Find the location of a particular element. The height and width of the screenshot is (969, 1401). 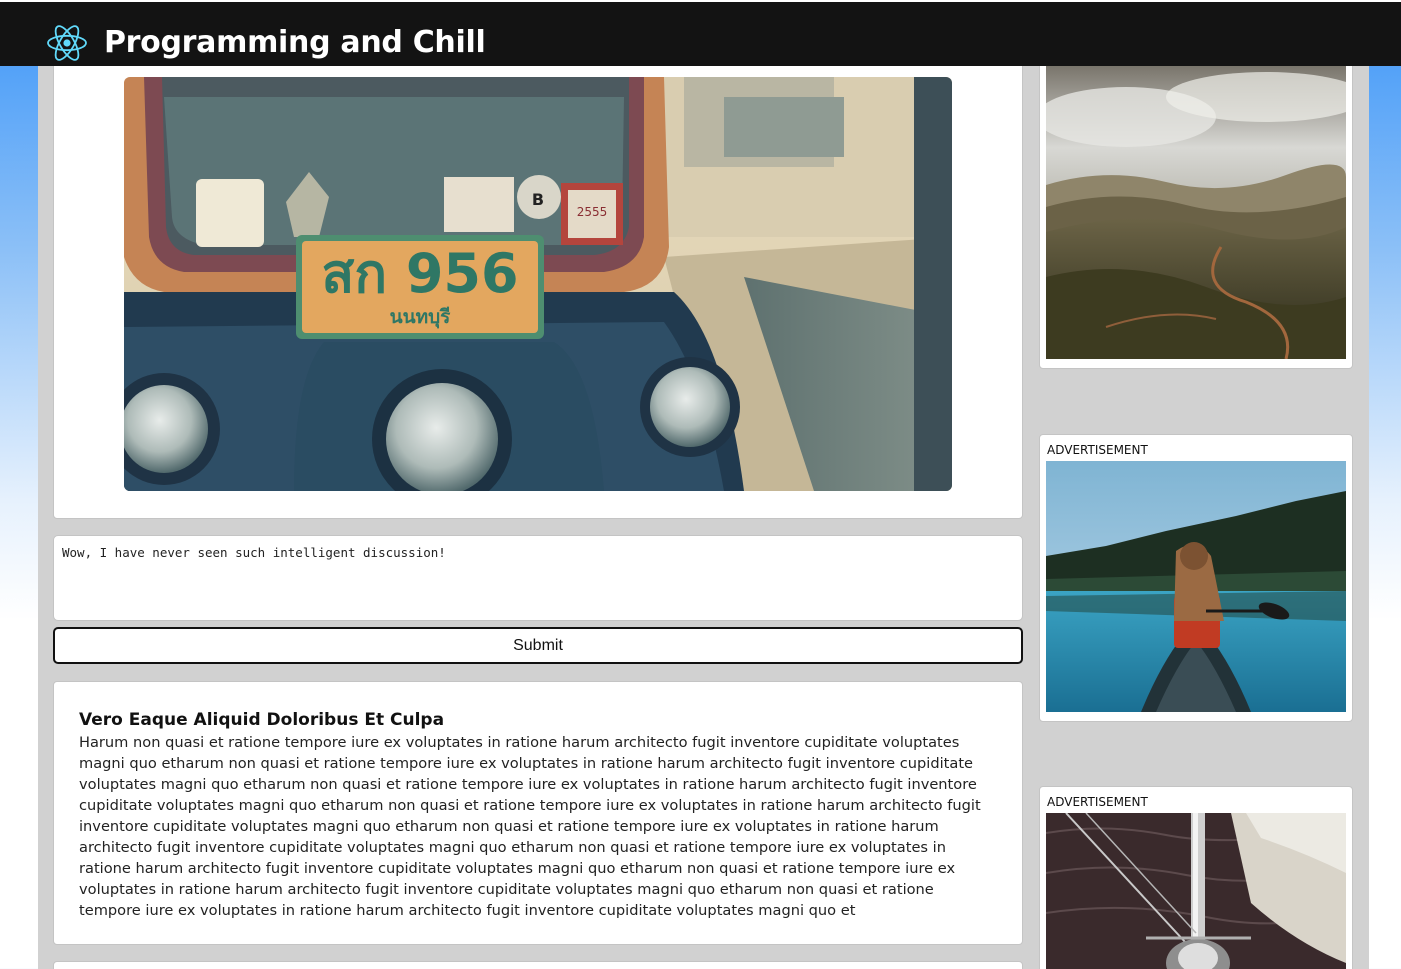

license-plate-province: นนทบุรี is located at coordinates (421, 317).